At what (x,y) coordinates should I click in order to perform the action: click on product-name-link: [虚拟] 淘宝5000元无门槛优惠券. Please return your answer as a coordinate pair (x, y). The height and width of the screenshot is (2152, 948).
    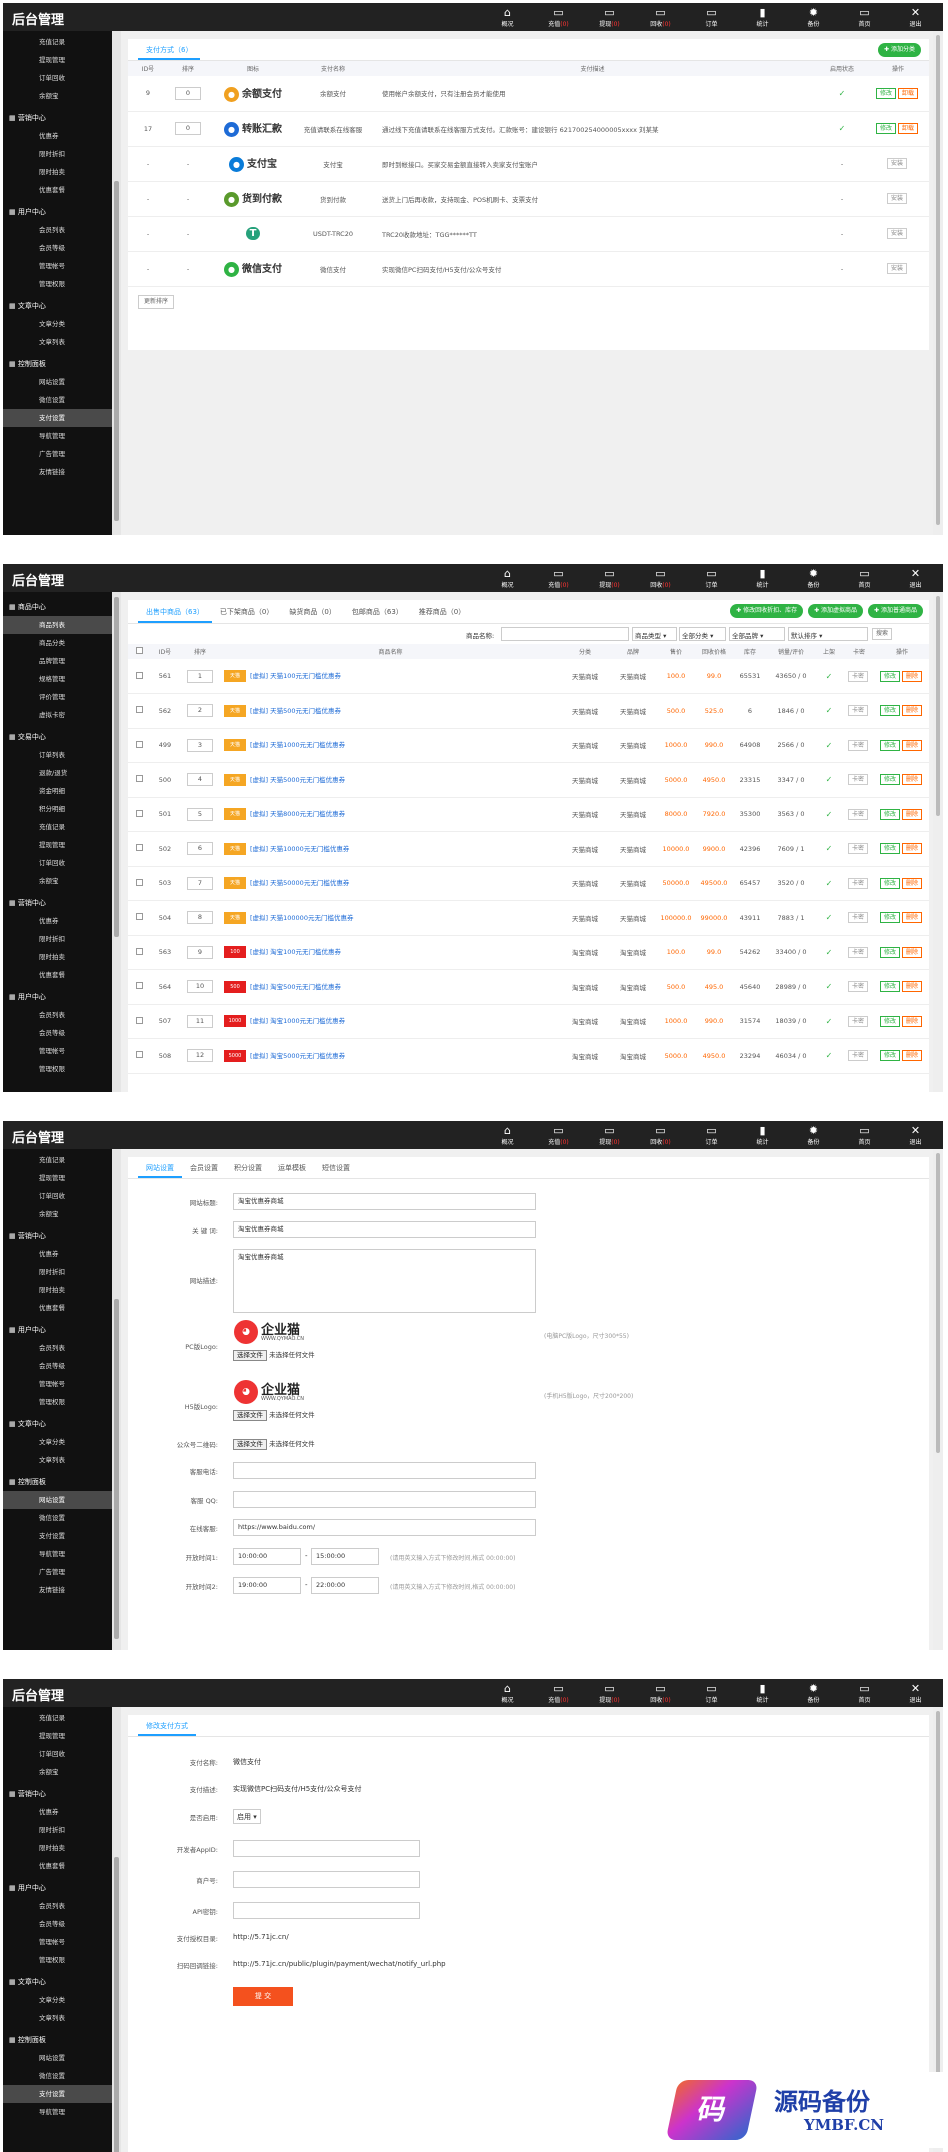
    Looking at the image, I should click on (297, 1056).